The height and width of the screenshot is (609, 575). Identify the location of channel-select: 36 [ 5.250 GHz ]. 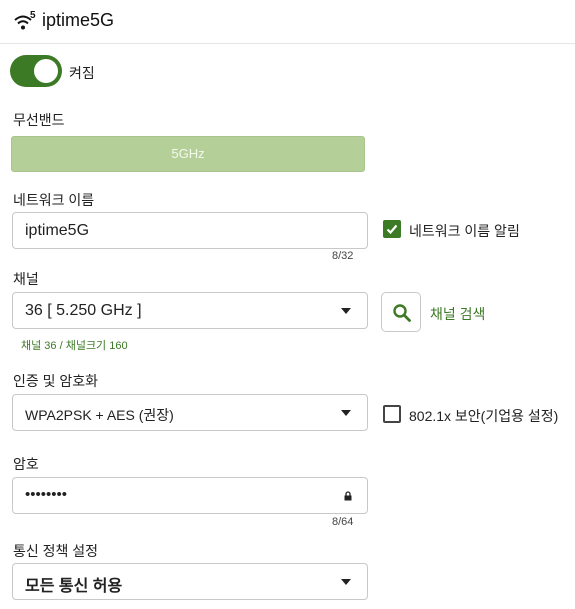
(190, 310).